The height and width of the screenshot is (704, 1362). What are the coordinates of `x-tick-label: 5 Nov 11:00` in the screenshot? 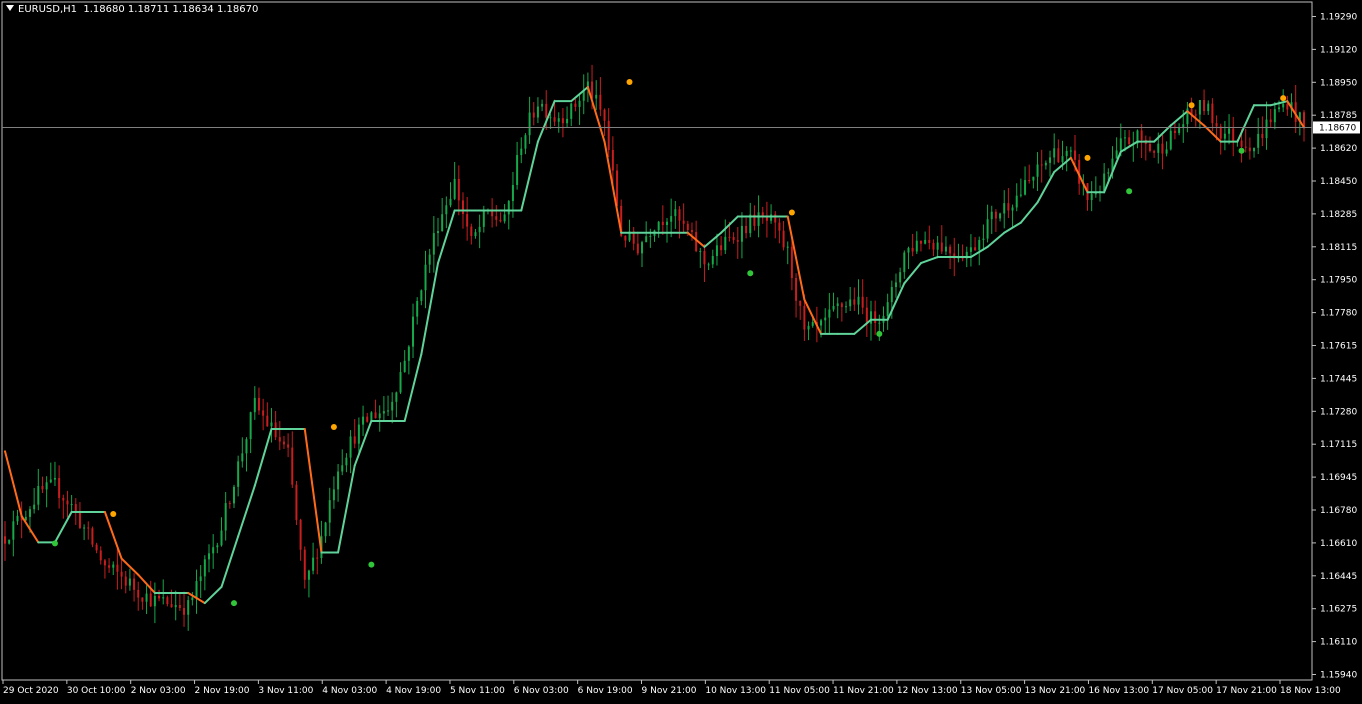 It's located at (477, 691).